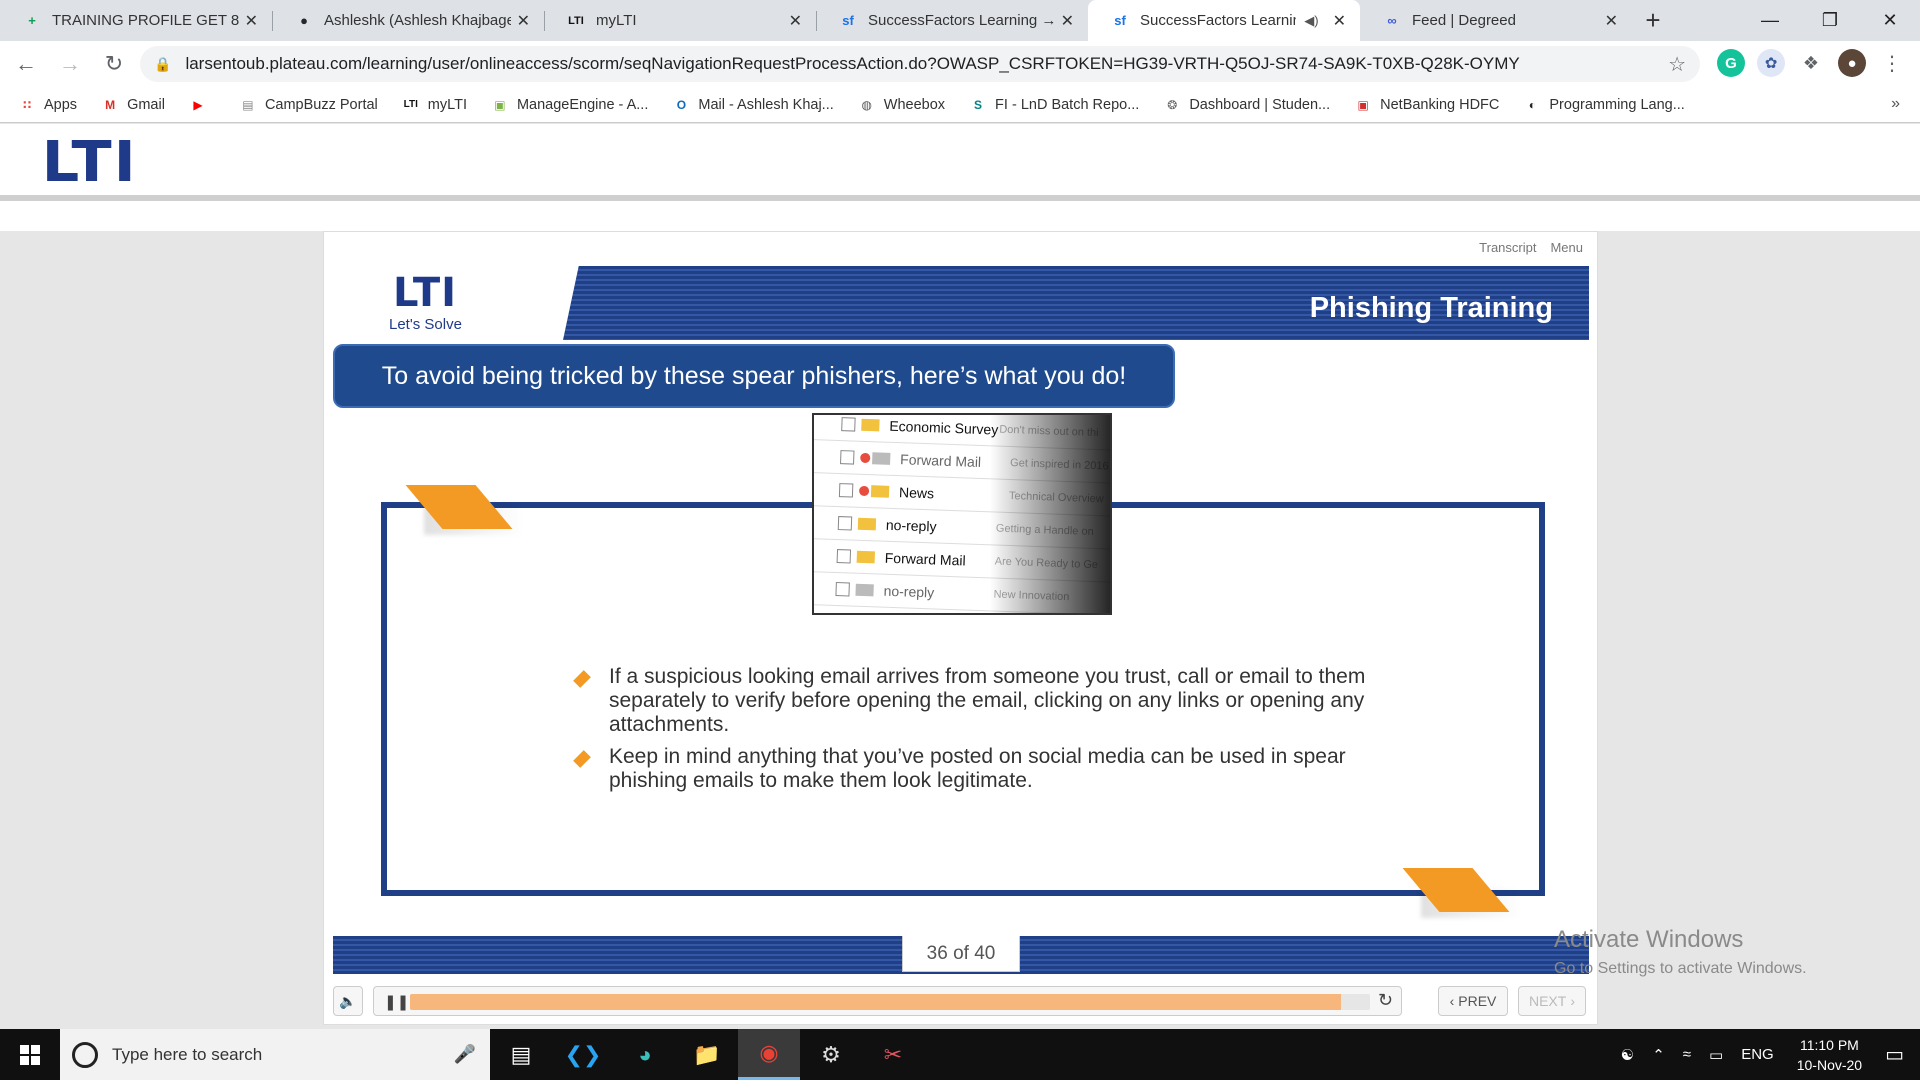 The width and height of the screenshot is (1920, 1080). What do you see at coordinates (1392, 20) in the screenshot?
I see `degreed-icon: ∞` at bounding box center [1392, 20].